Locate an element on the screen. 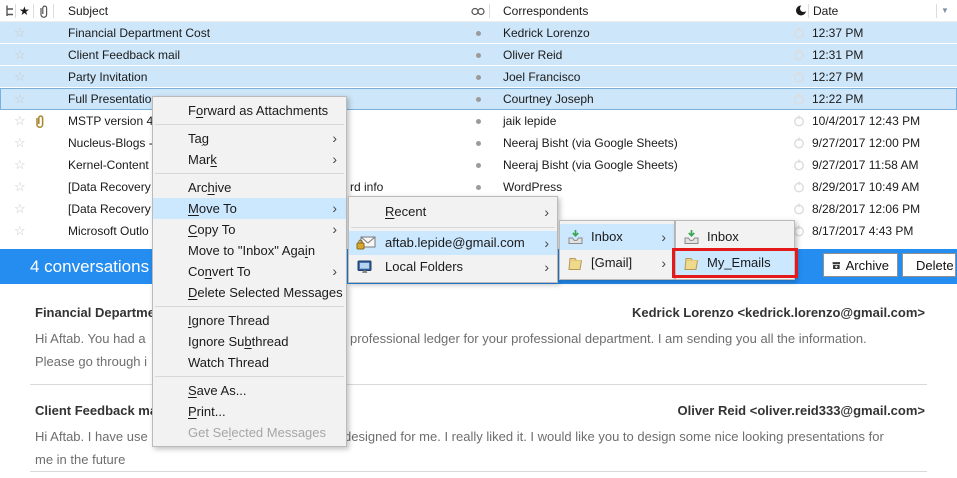 This screenshot has width=957, height=478. menu-item-label: Forward as Attachments is located at coordinates (258, 110).